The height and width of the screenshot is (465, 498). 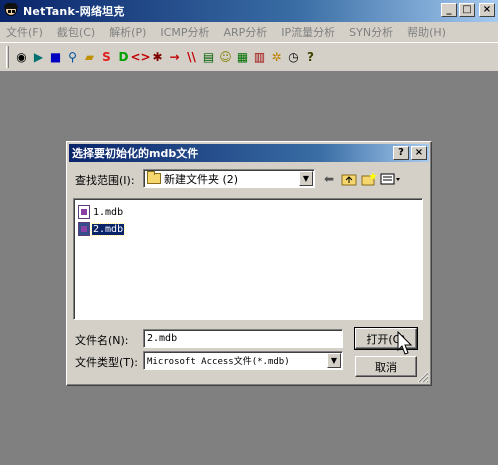 What do you see at coordinates (308, 32) in the screenshot?
I see `menu-ip-traffic: IP流量分析` at bounding box center [308, 32].